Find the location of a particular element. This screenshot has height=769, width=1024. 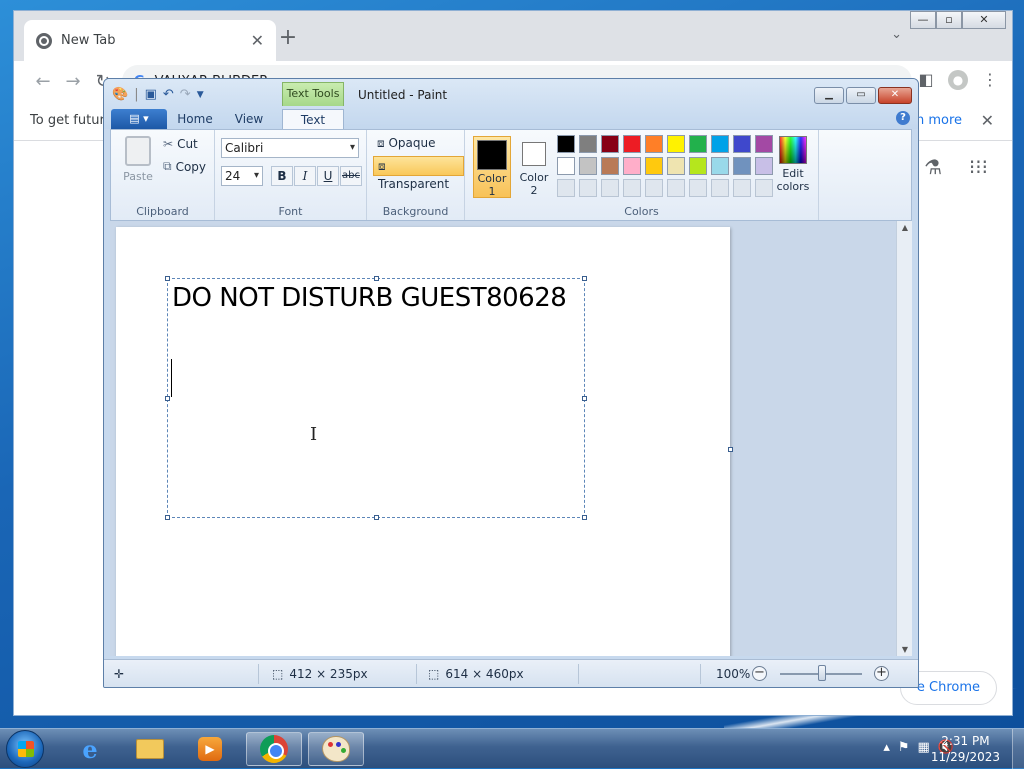

zoom-out-button: − is located at coordinates (759, 673).